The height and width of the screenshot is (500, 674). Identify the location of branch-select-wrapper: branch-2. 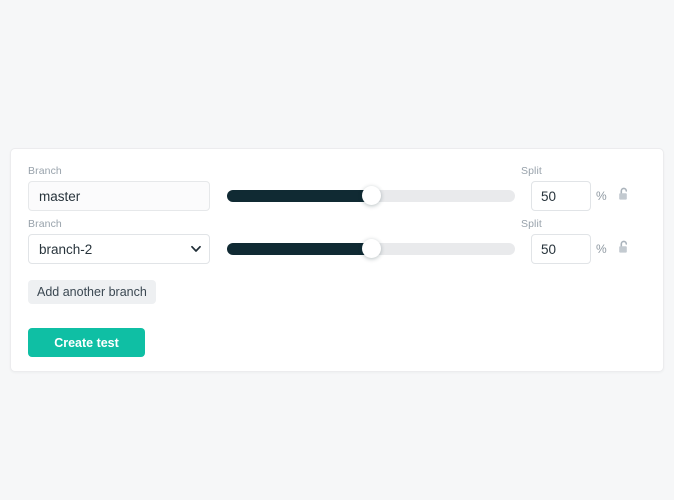
(119, 249).